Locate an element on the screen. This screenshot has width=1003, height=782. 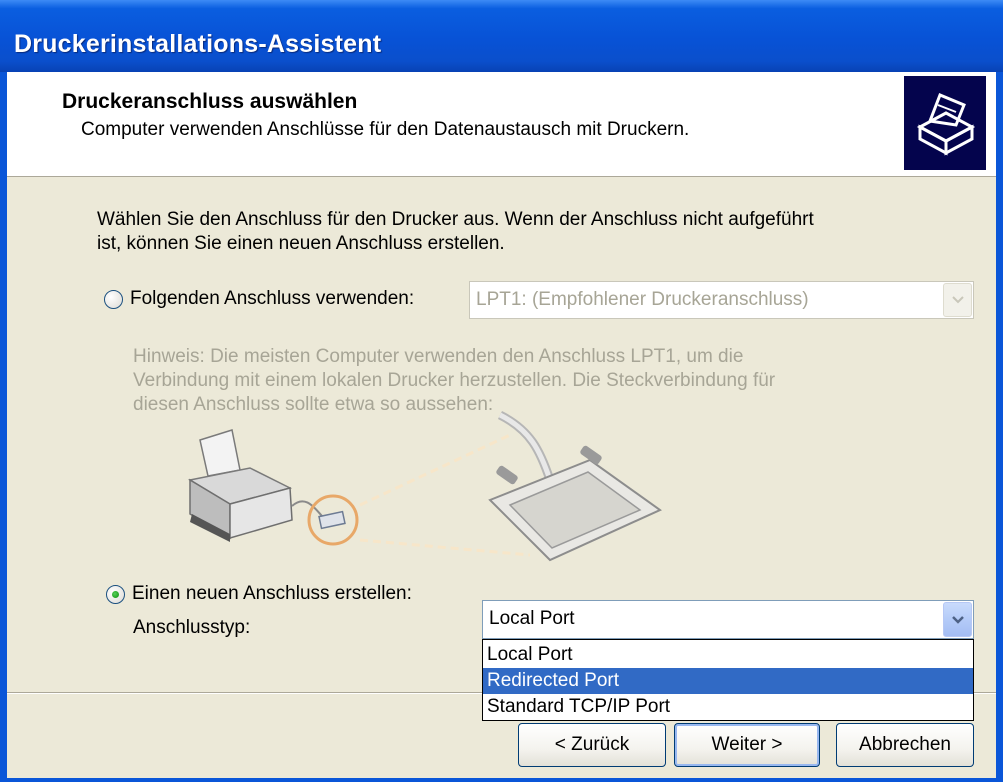
new-port-label: Einen neuen Anschluss erstellen: is located at coordinates (272, 594).